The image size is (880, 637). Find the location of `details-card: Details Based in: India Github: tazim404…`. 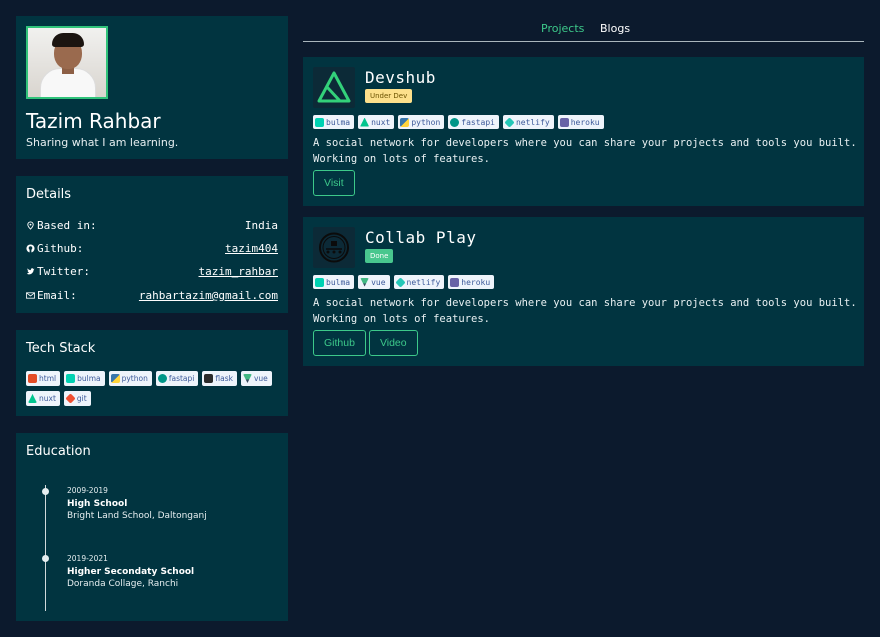

details-card: Details Based in: India Github: tazim404… is located at coordinates (152, 244).